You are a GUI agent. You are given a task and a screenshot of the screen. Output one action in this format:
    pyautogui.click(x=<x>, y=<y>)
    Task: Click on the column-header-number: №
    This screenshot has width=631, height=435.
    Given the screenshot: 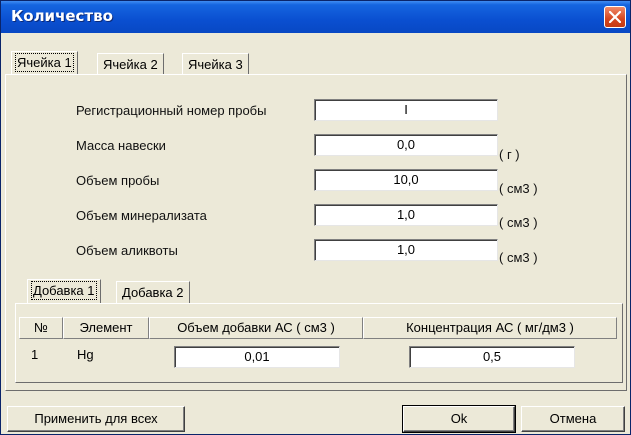 What is the action you would take?
    pyautogui.click(x=41, y=328)
    